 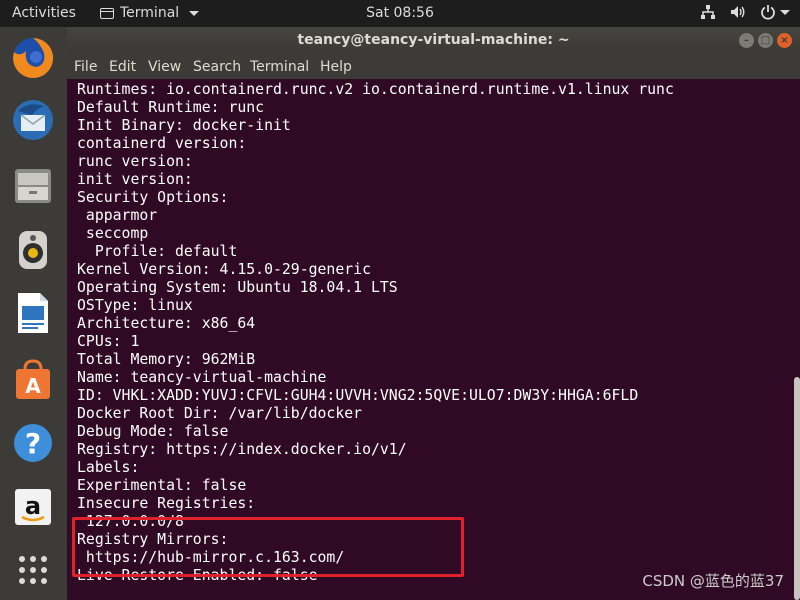 What do you see at coordinates (797, 488) in the screenshot?
I see `scrollbar` at bounding box center [797, 488].